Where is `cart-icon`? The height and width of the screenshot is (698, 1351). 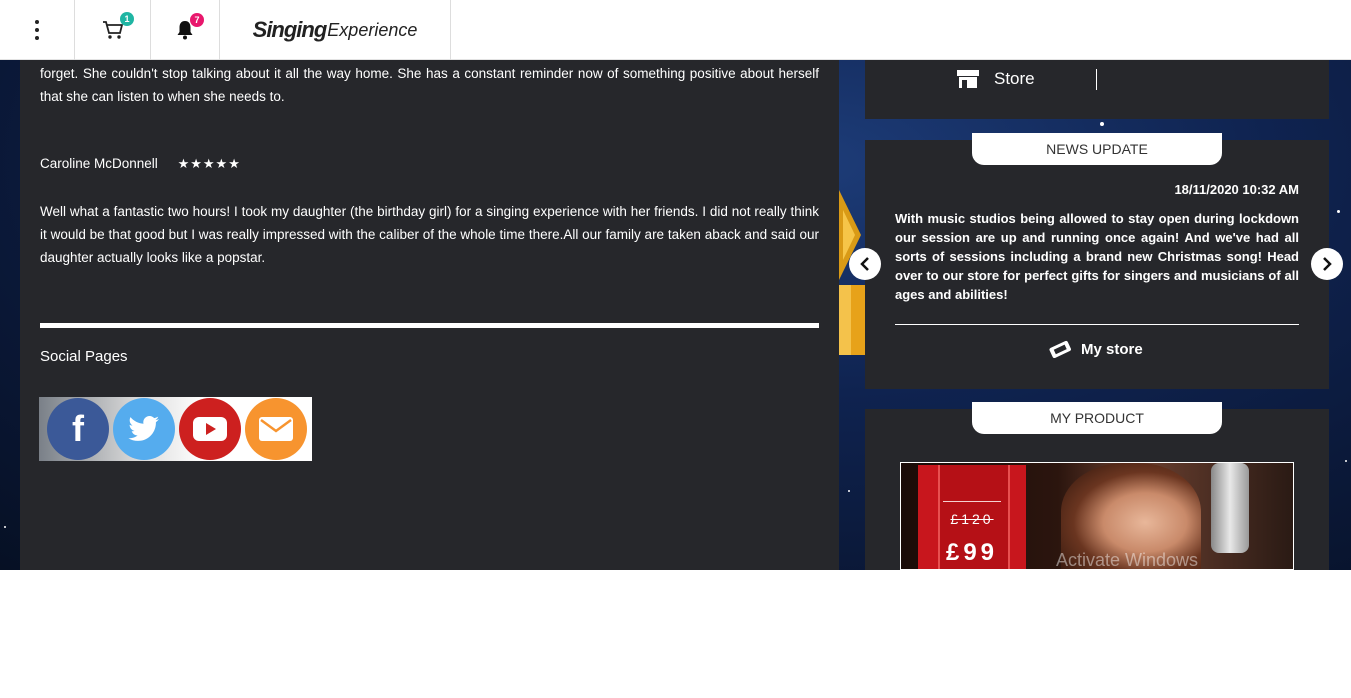 cart-icon is located at coordinates (112, 30).